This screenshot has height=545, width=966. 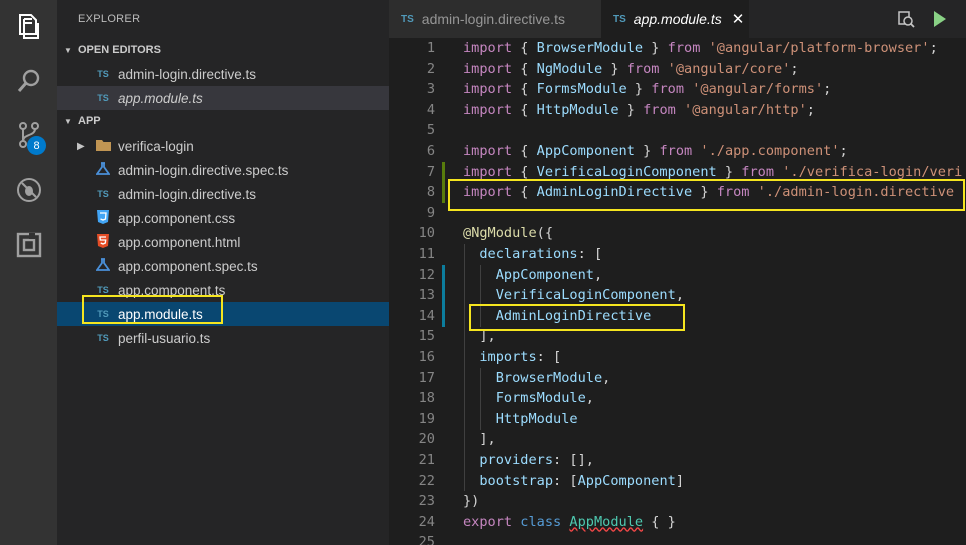 What do you see at coordinates (29, 26) in the screenshot?
I see `explorer-icon` at bounding box center [29, 26].